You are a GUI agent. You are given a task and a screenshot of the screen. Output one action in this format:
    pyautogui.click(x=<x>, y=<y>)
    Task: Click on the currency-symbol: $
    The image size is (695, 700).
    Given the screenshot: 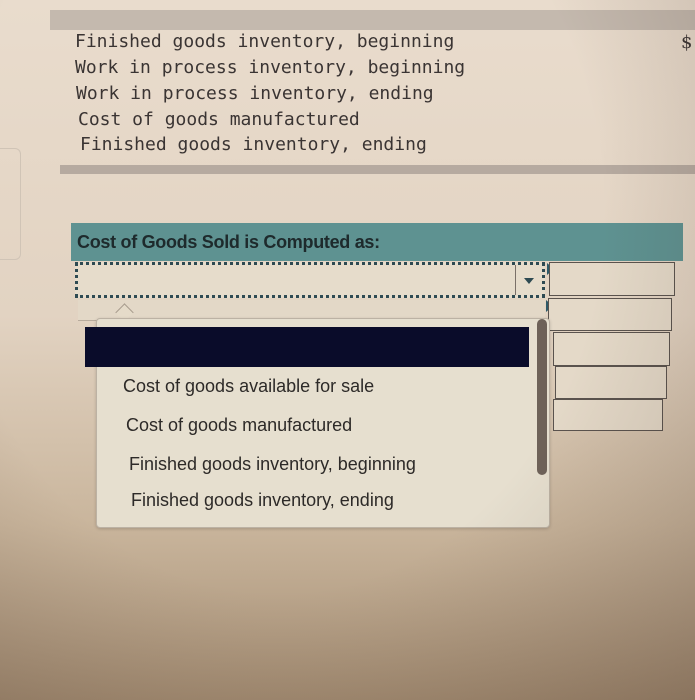 What is the action you would take?
    pyautogui.click(x=687, y=42)
    